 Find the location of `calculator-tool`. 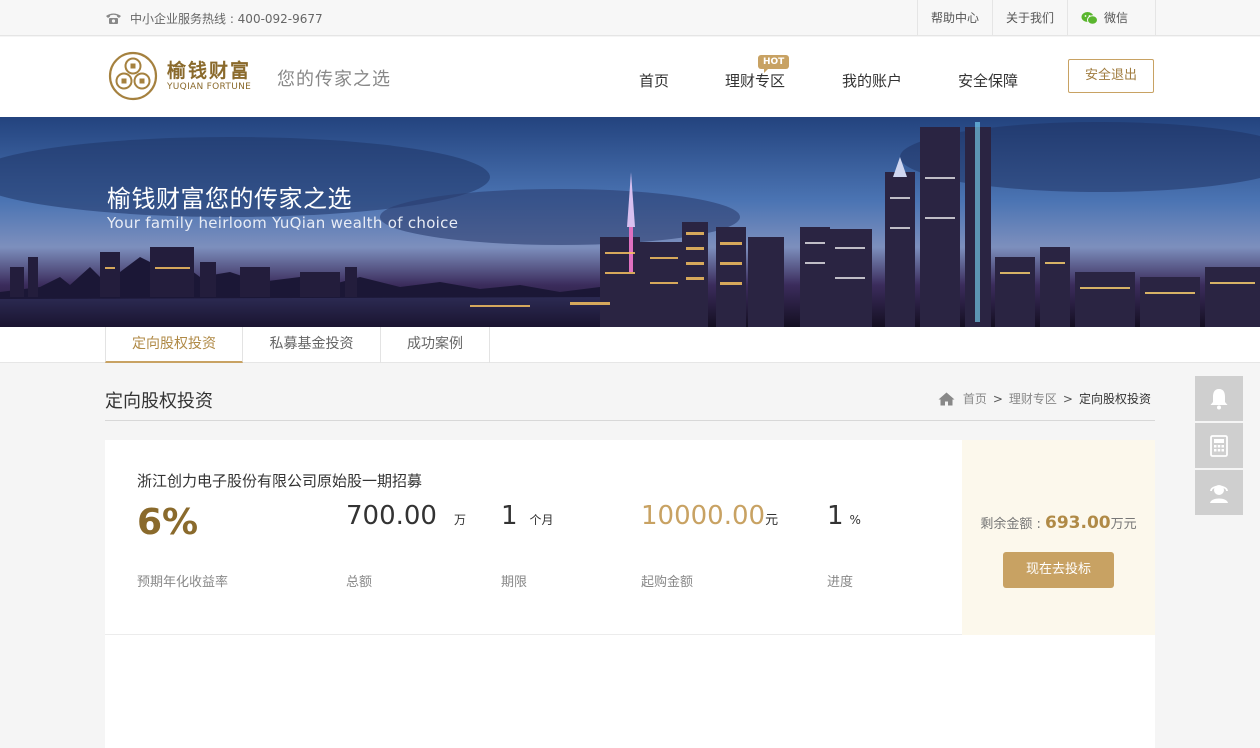

calculator-tool is located at coordinates (1219, 445).